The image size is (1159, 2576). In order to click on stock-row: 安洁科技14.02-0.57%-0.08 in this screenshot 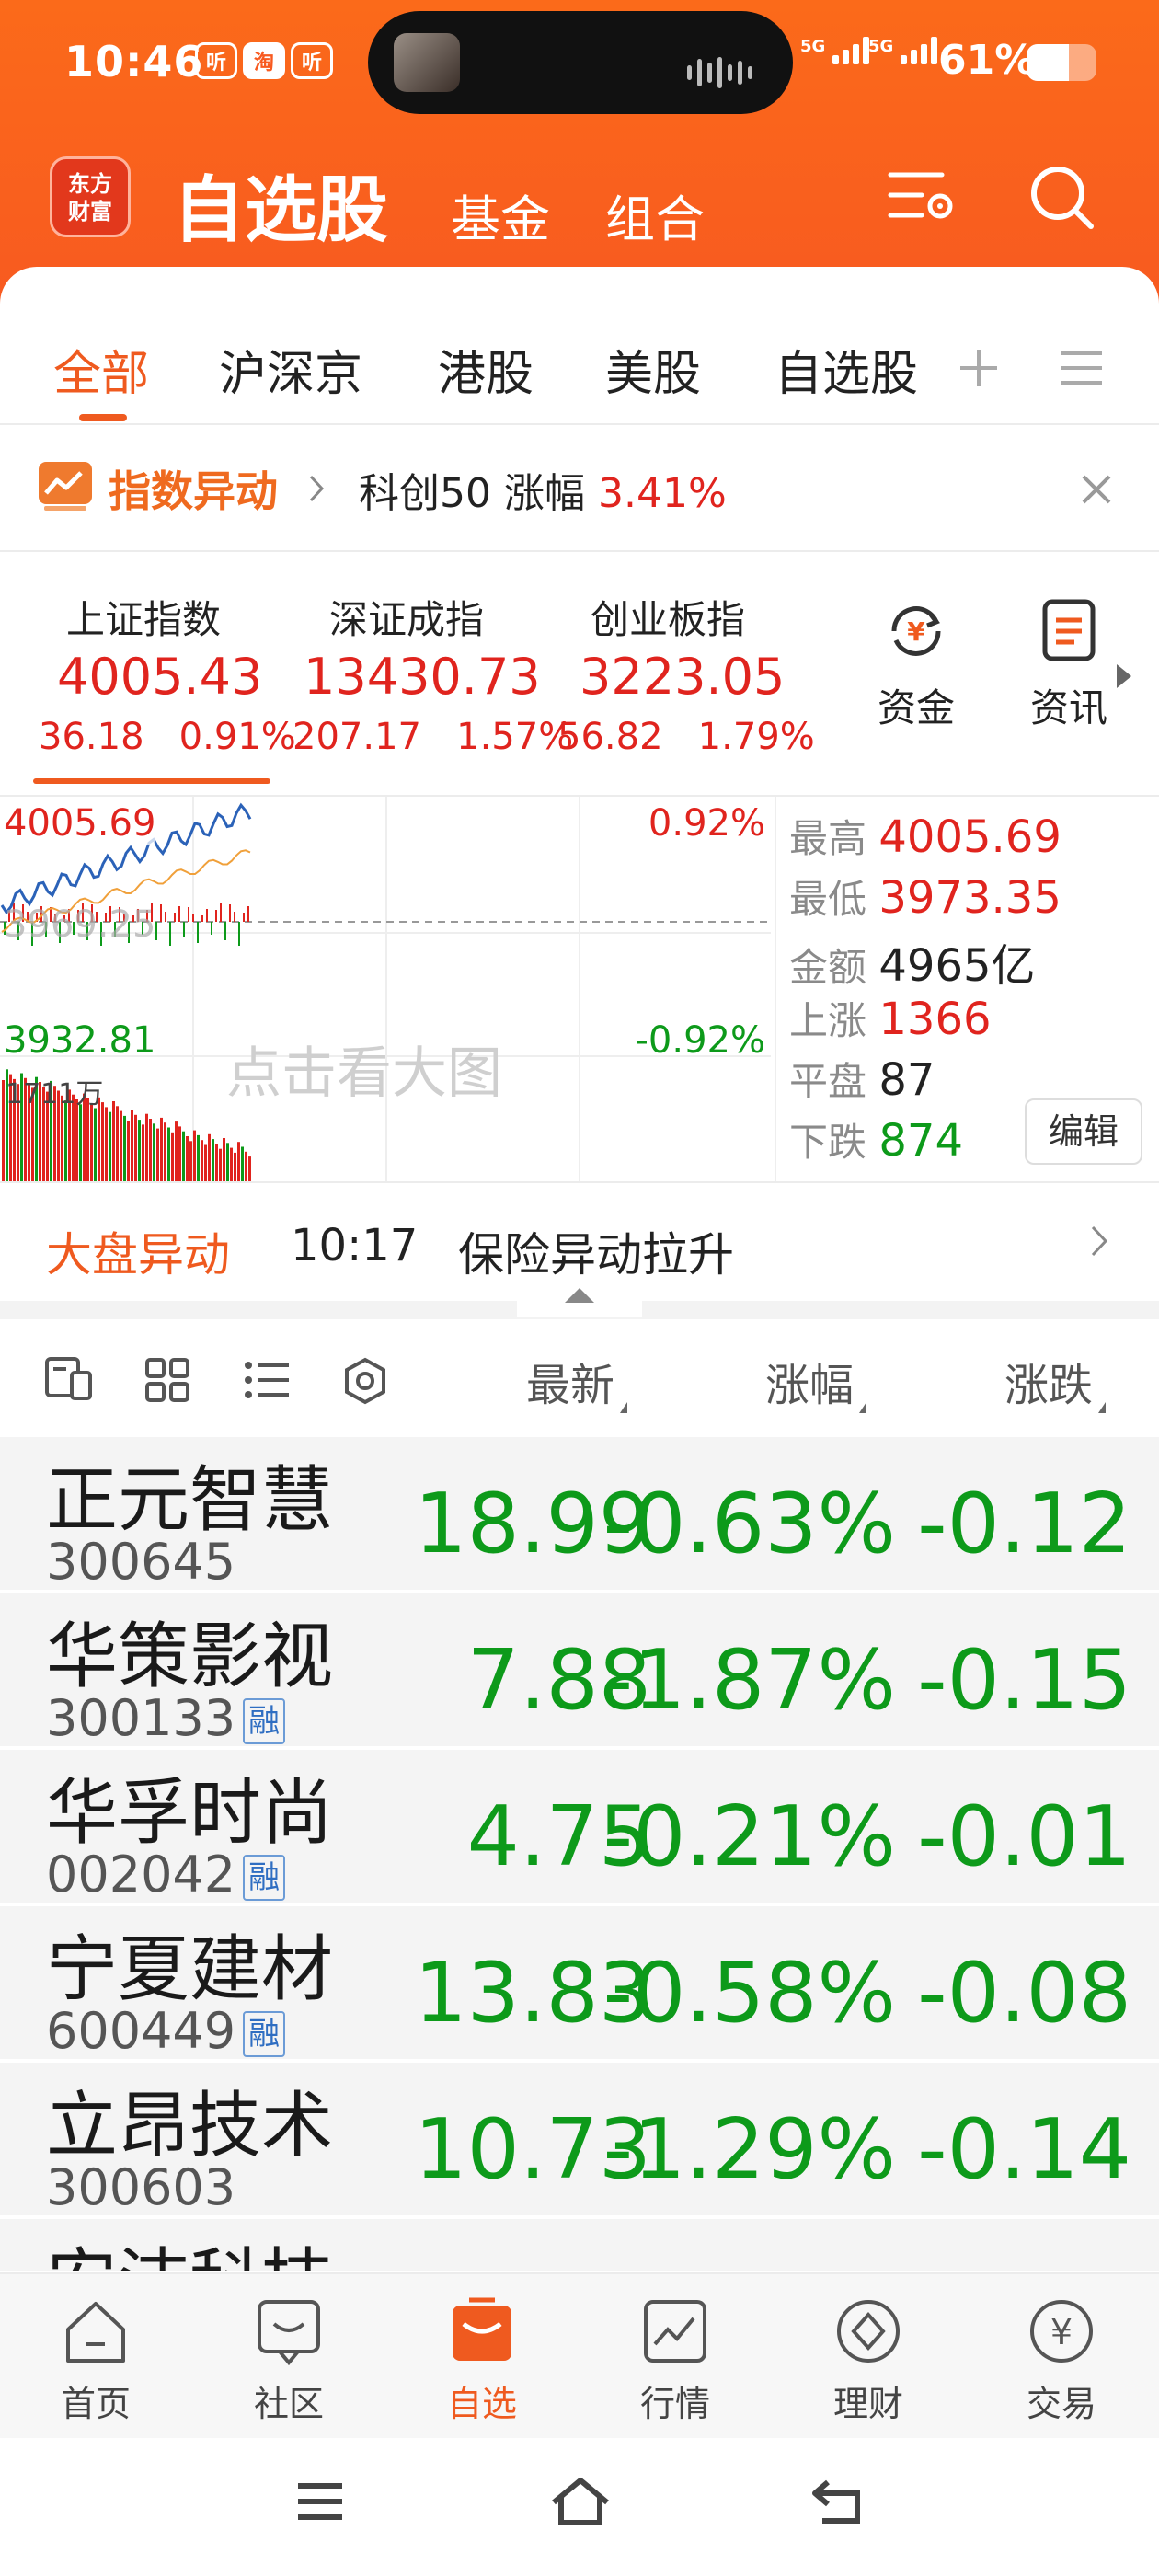, I will do `click(579, 2245)`.